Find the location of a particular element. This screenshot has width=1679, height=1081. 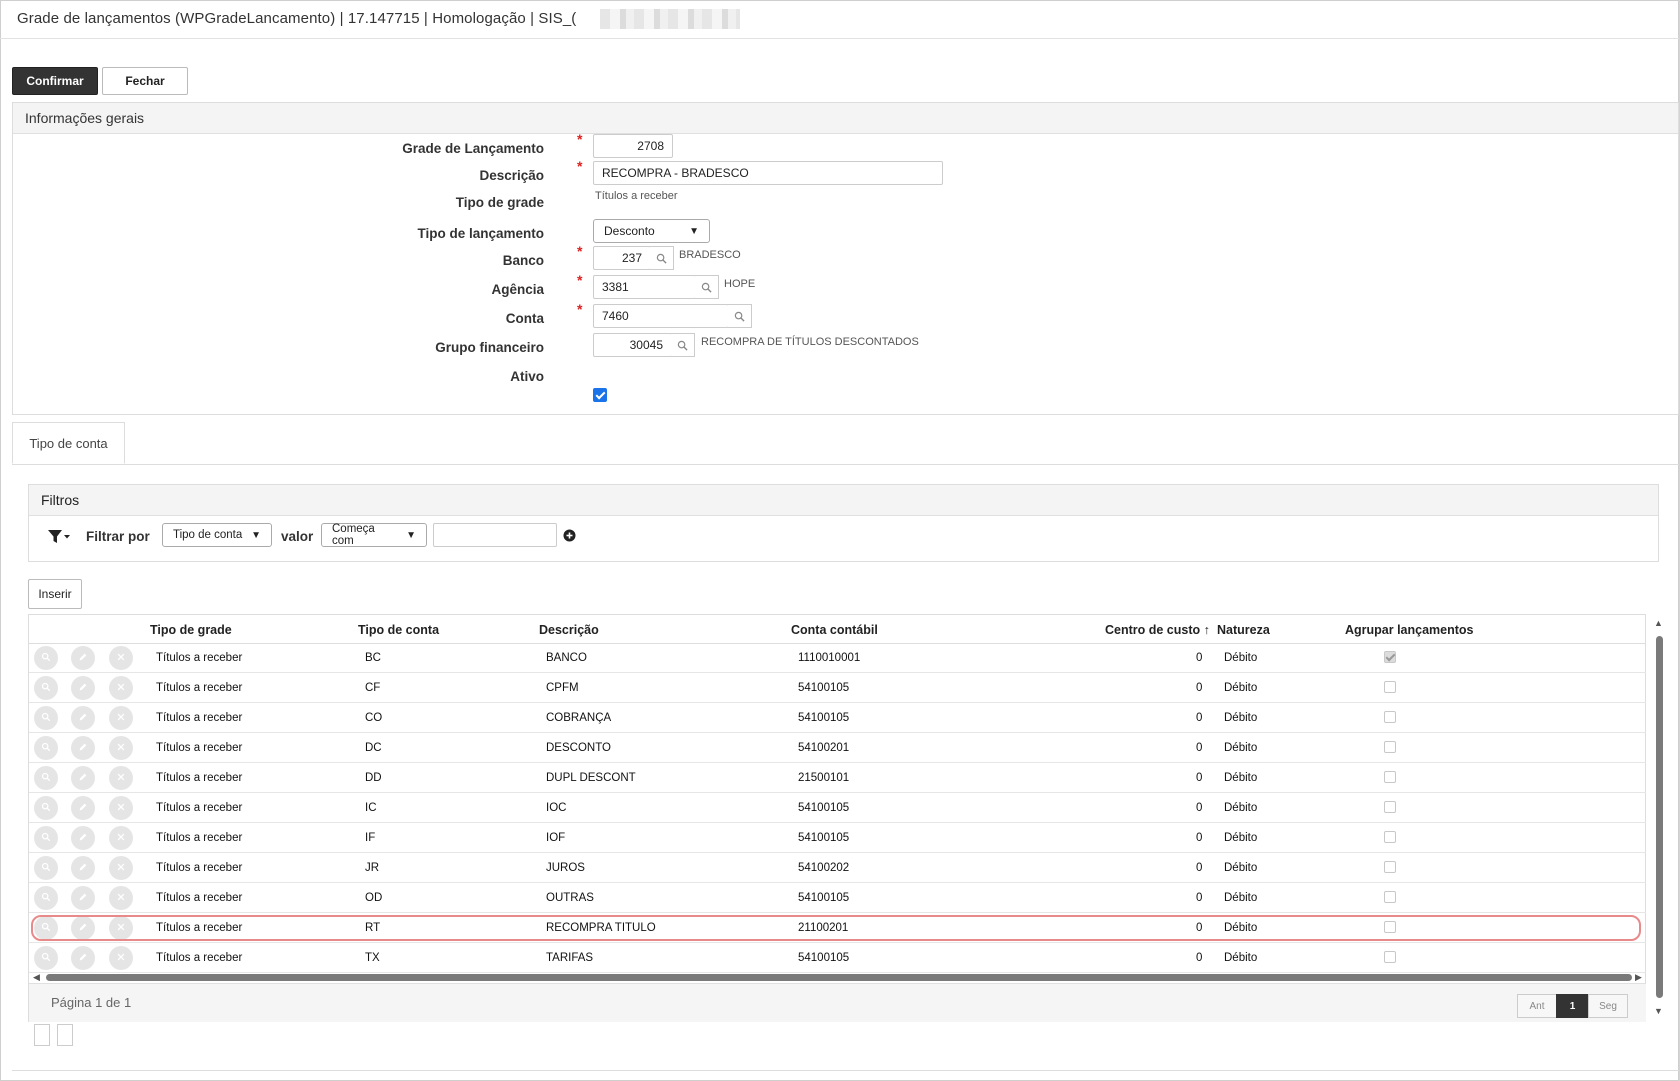

descricao-input: RECOMPRA - BRADESCO is located at coordinates (768, 173).